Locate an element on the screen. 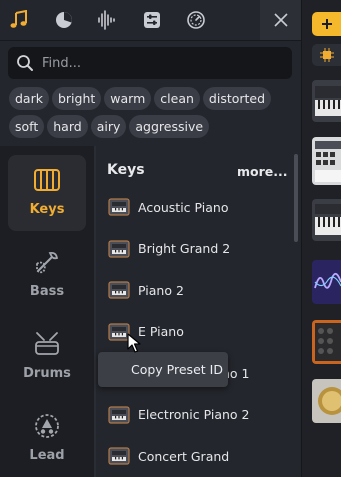 The height and width of the screenshot is (477, 341). keys-icon is located at coordinates (47, 180).